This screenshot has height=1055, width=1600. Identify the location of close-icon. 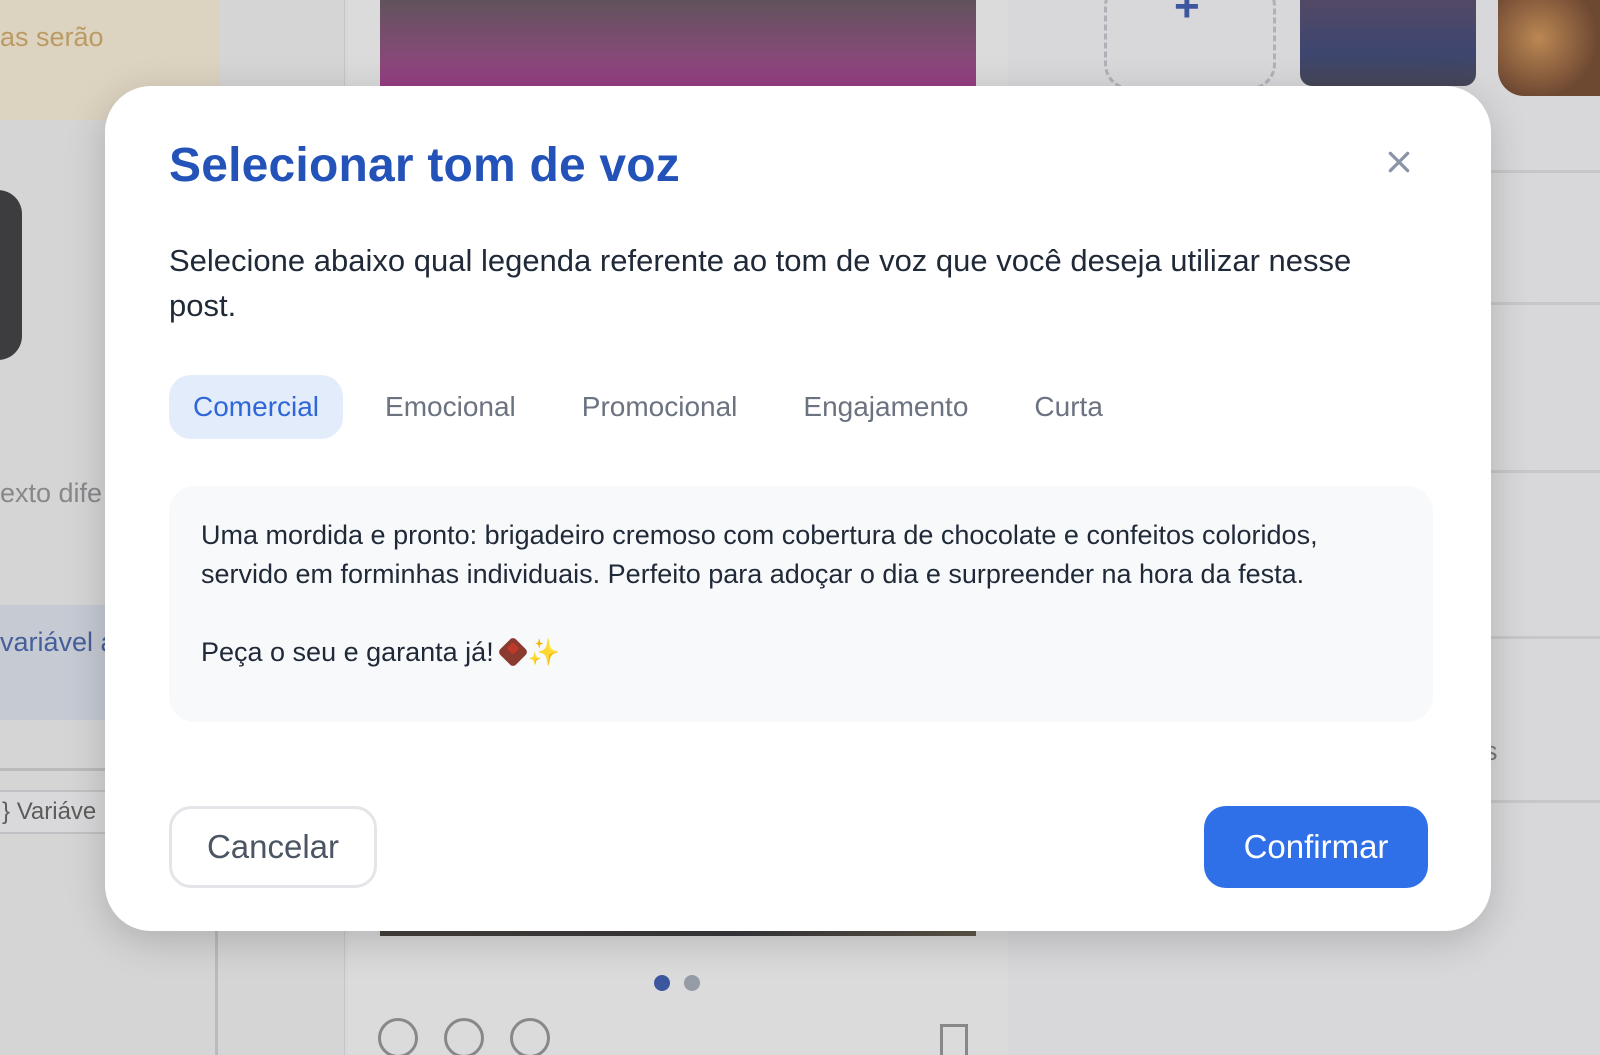
(1399, 162).